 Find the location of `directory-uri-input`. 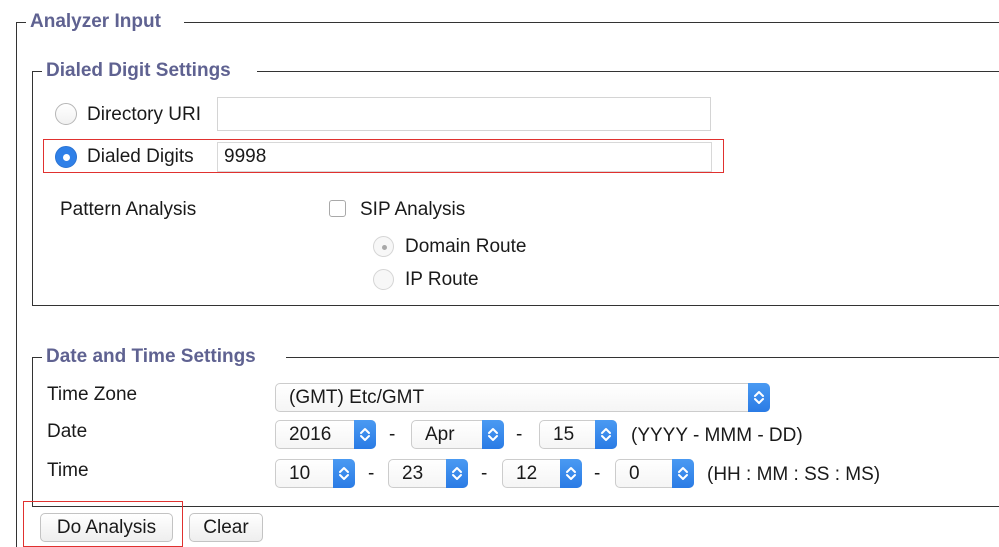

directory-uri-input is located at coordinates (464, 114).